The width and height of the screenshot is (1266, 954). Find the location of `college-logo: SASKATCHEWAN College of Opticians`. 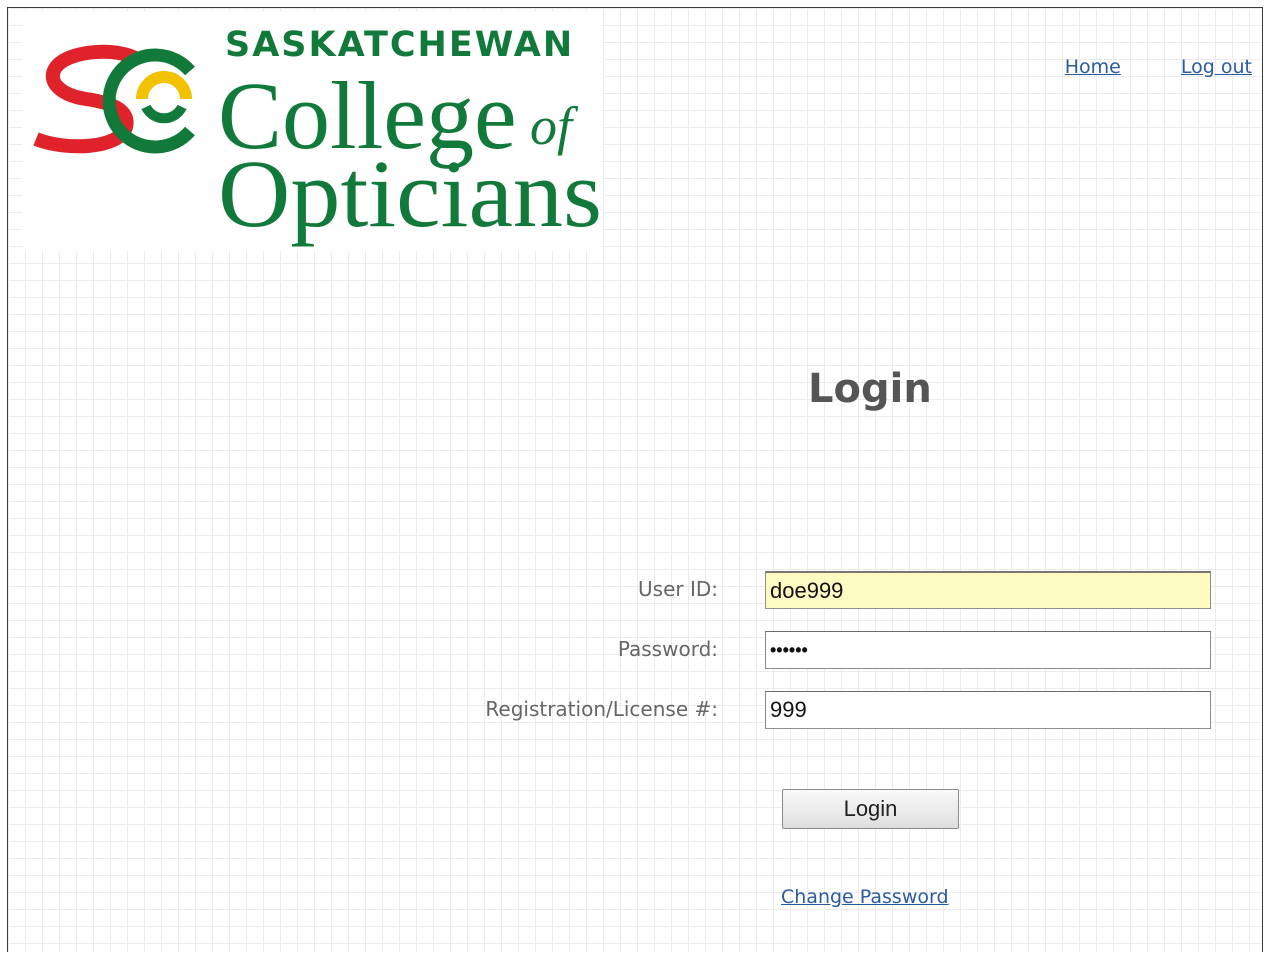

college-logo: SASKATCHEWAN College of Opticians is located at coordinates (312, 131).